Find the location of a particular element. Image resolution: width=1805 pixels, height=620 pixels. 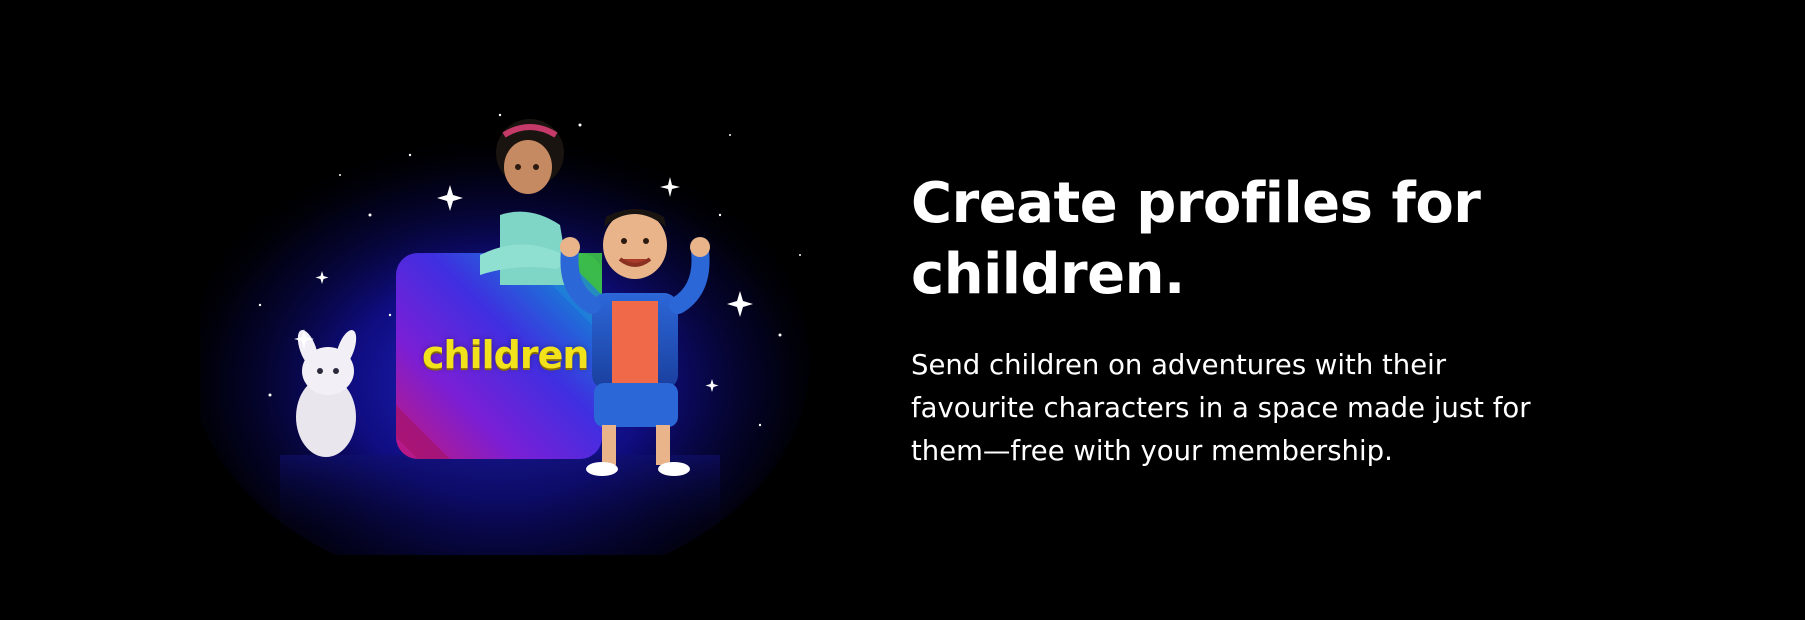

tile-label: children is located at coordinates (505, 355).